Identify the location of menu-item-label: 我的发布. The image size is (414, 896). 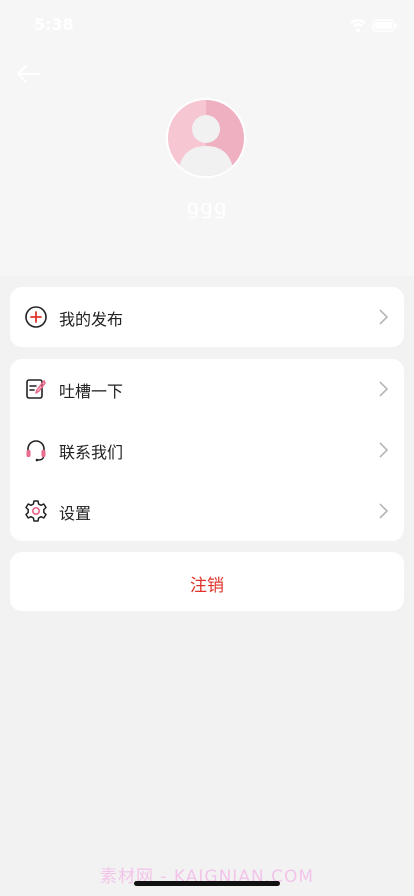
(91, 319).